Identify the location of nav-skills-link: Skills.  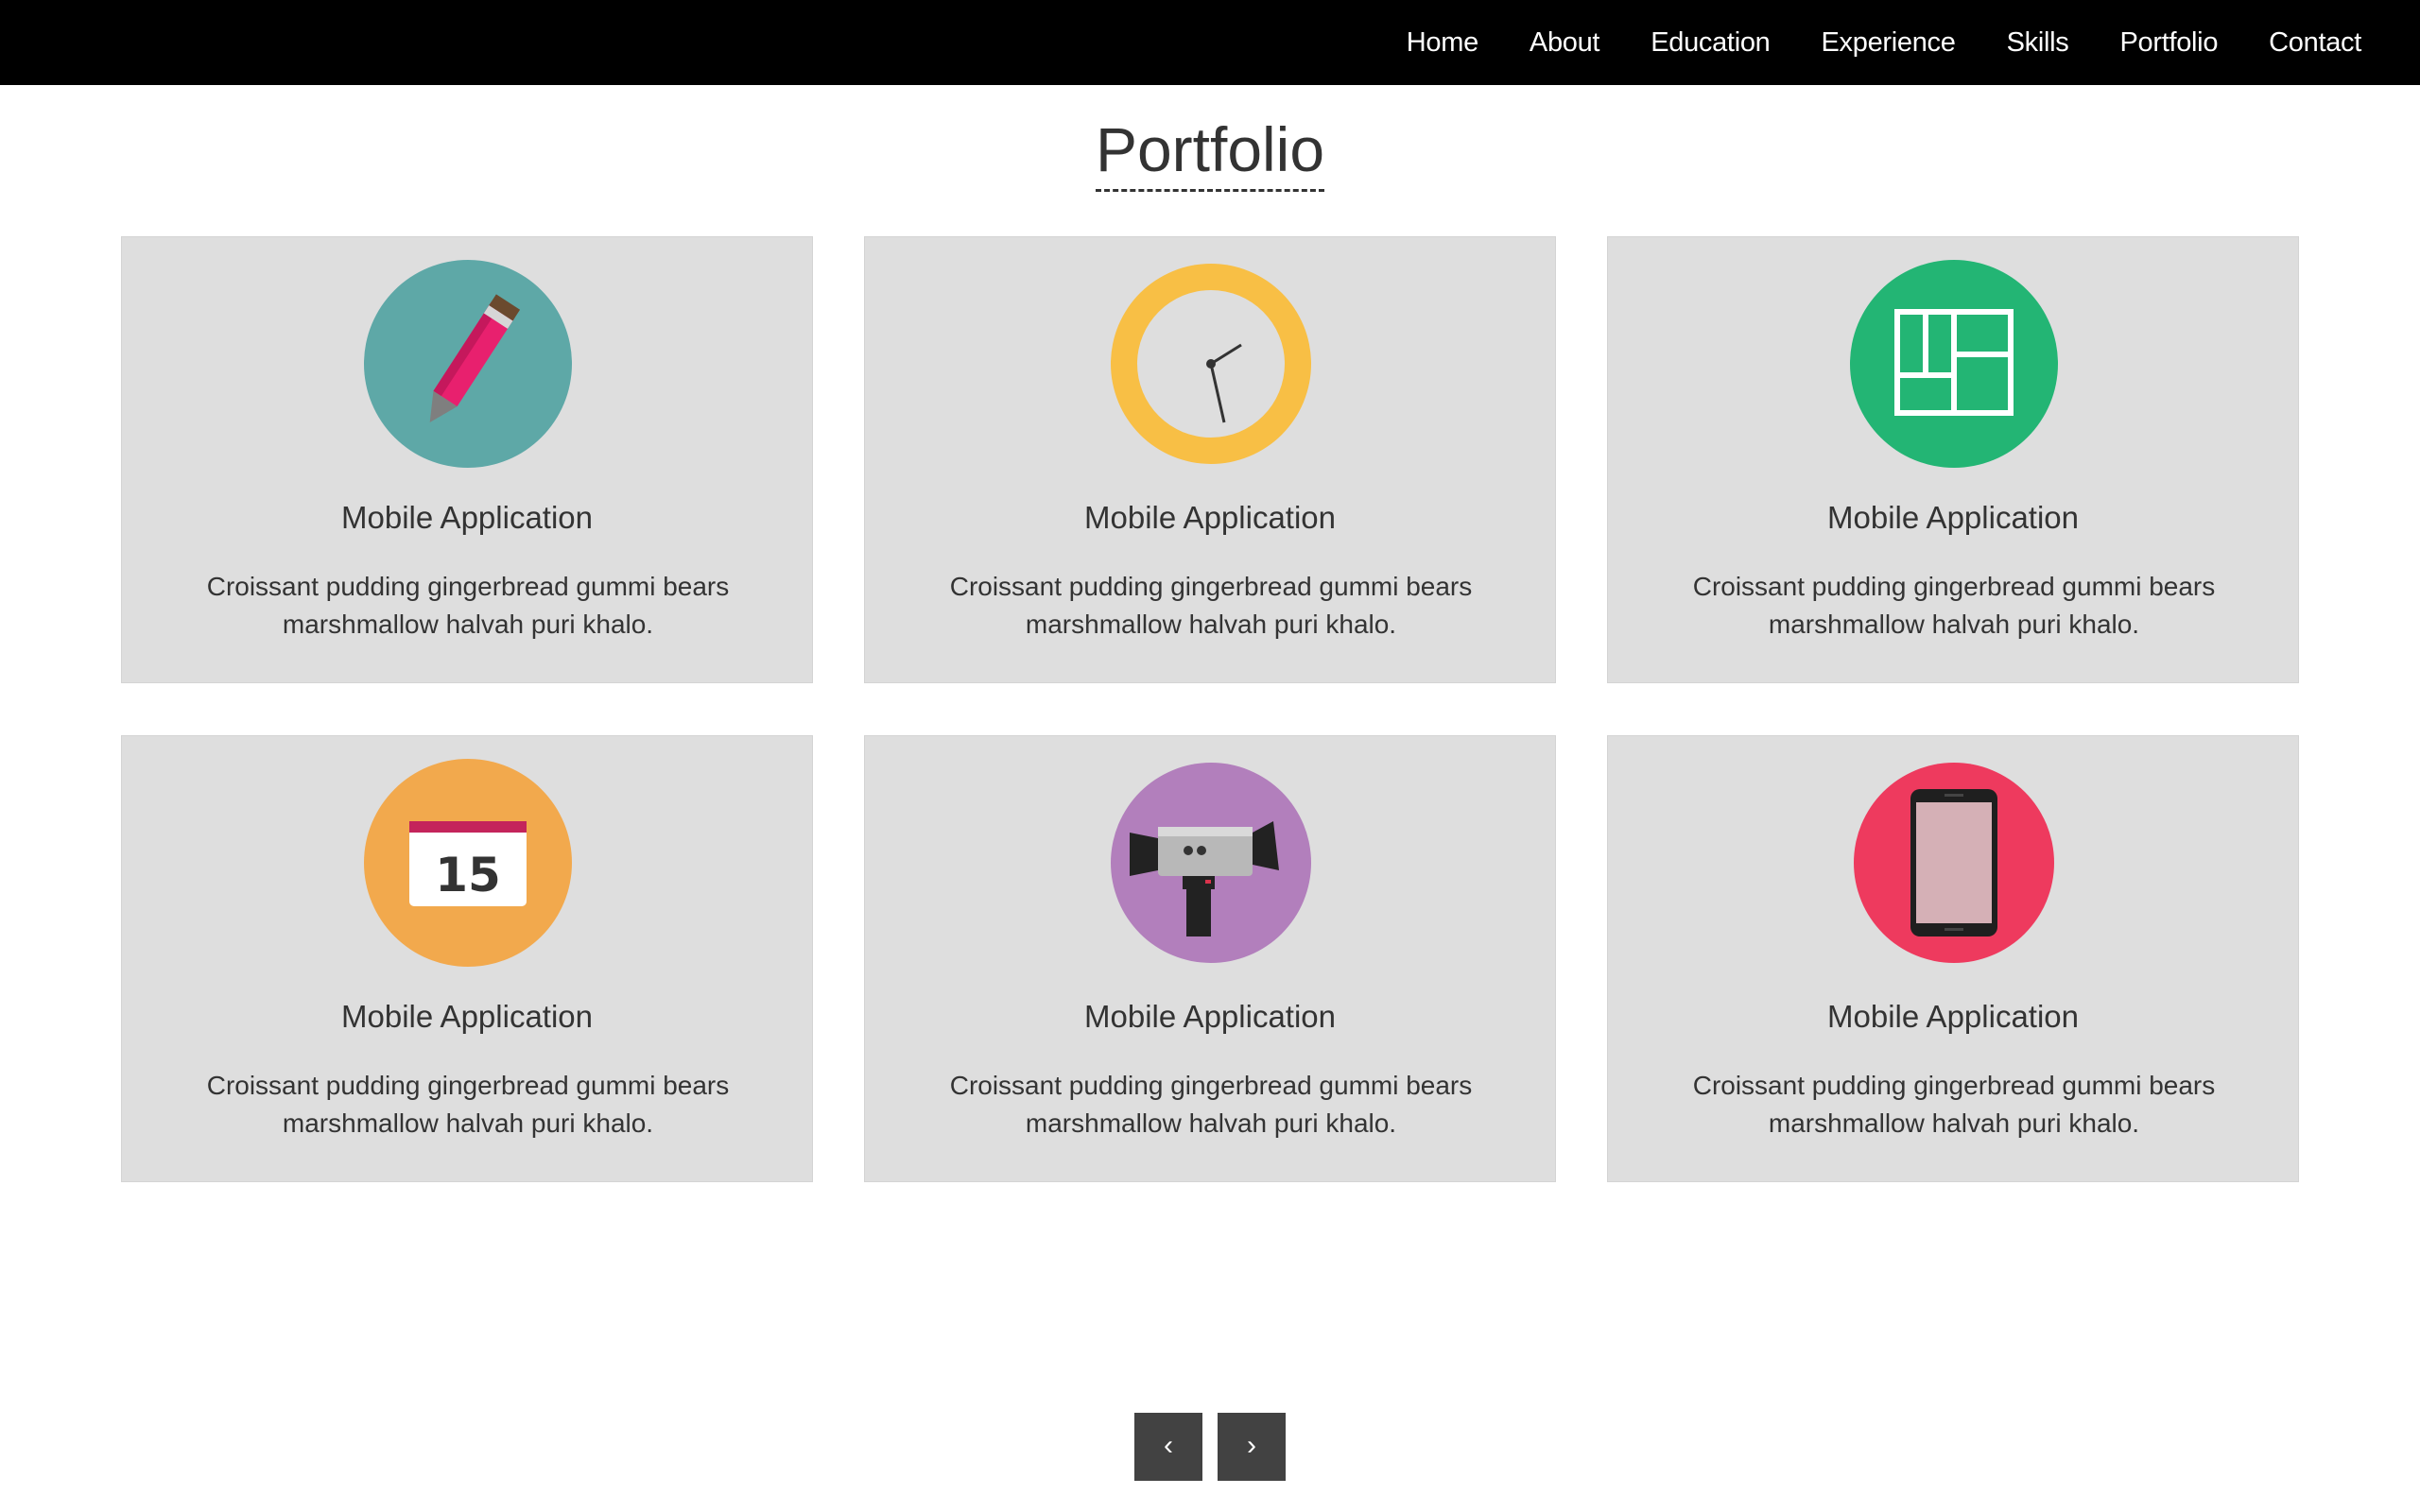
(2038, 43).